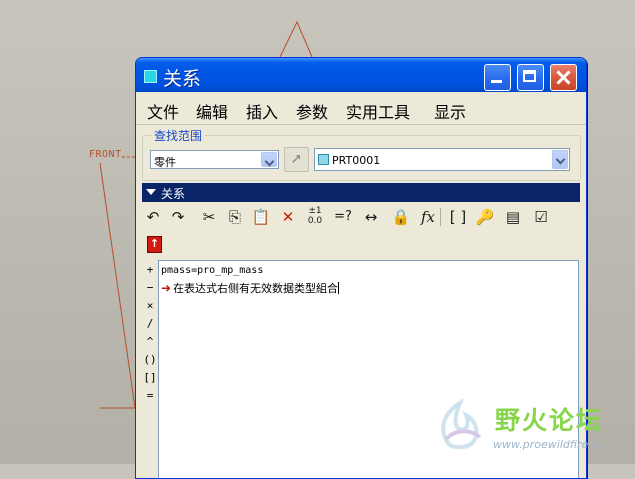 The image size is (635, 479). What do you see at coordinates (450, 111) in the screenshot?
I see `menu-show: 显示` at bounding box center [450, 111].